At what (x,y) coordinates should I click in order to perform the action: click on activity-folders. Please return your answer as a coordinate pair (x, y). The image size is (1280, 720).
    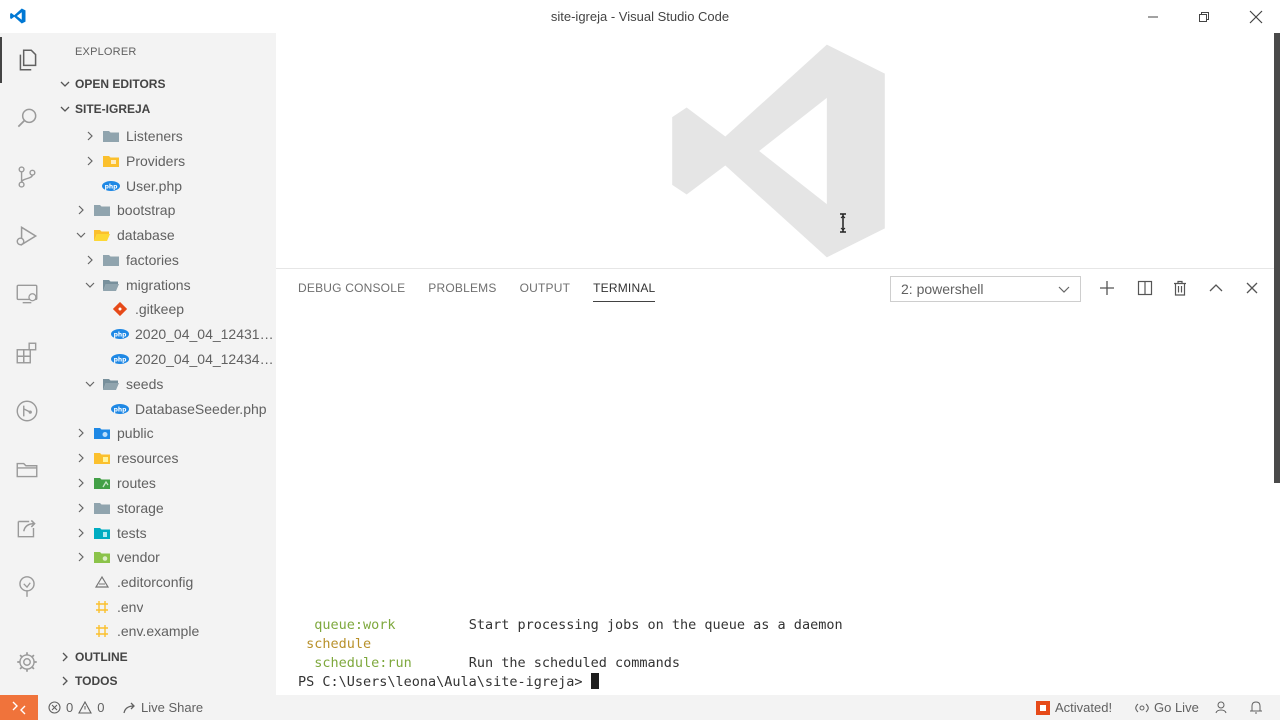
    Looking at the image, I should click on (27, 469).